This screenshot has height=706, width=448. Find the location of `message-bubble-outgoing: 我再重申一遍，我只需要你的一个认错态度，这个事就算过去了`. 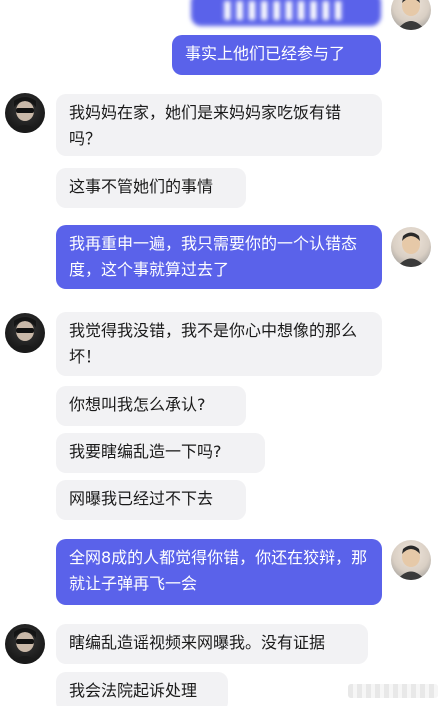

message-bubble-outgoing: 我再重申一遍，我只需要你的一个认错态度，这个事就算过去了 is located at coordinates (219, 257).